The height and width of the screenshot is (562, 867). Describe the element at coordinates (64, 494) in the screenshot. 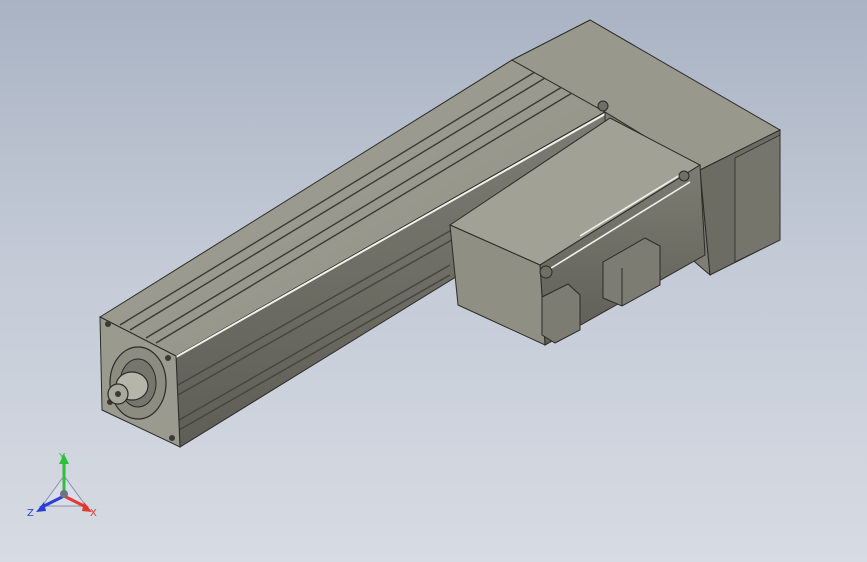

I see `triad-origin` at that location.